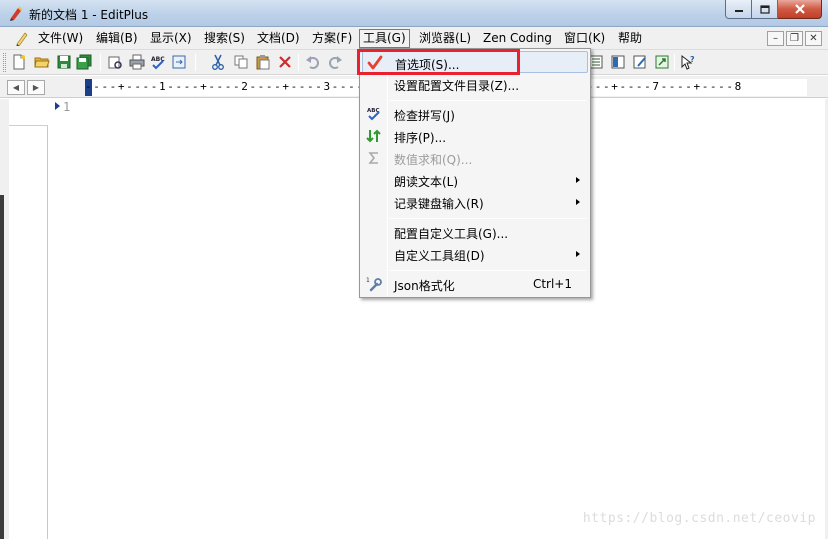  Describe the element at coordinates (2, 367) in the screenshot. I see `window-left-border` at that location.